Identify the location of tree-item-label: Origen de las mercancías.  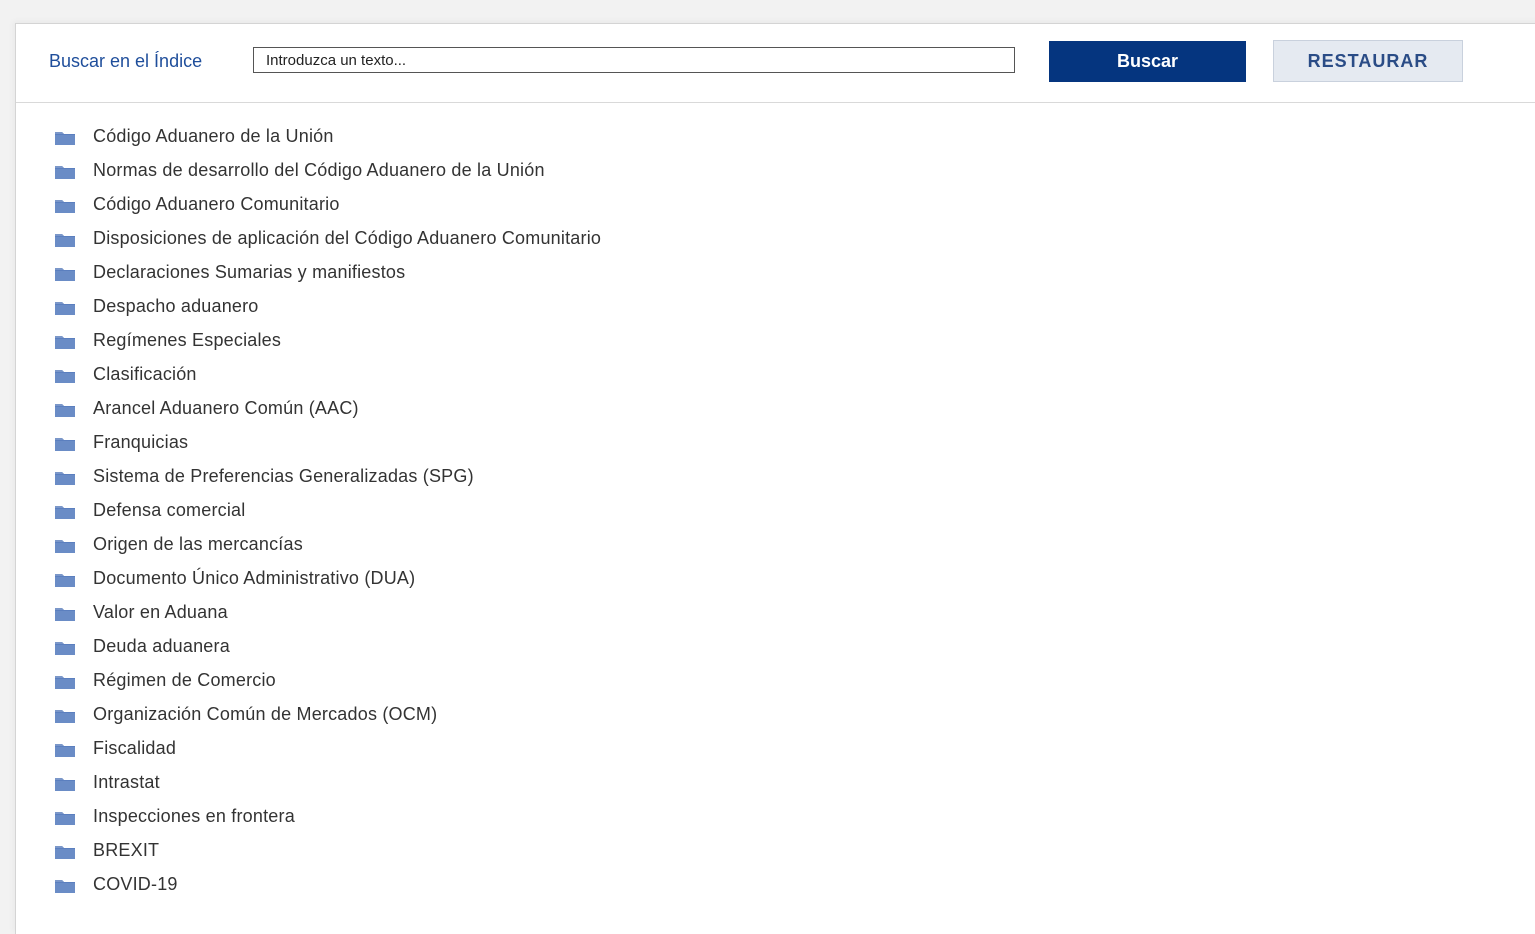
(198, 544).